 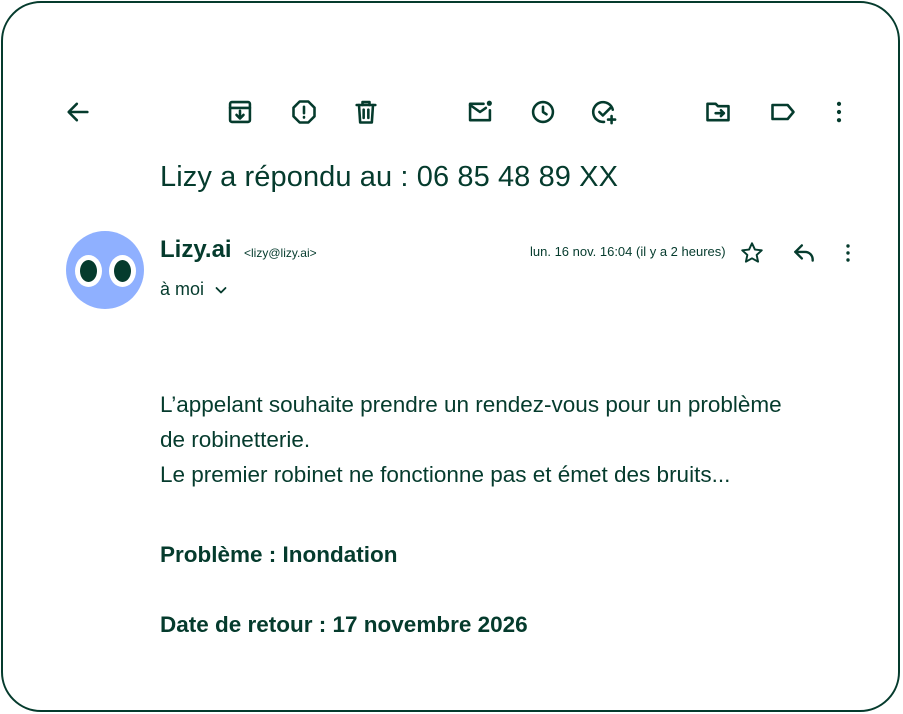 I want to click on label-button, so click(x=783, y=112).